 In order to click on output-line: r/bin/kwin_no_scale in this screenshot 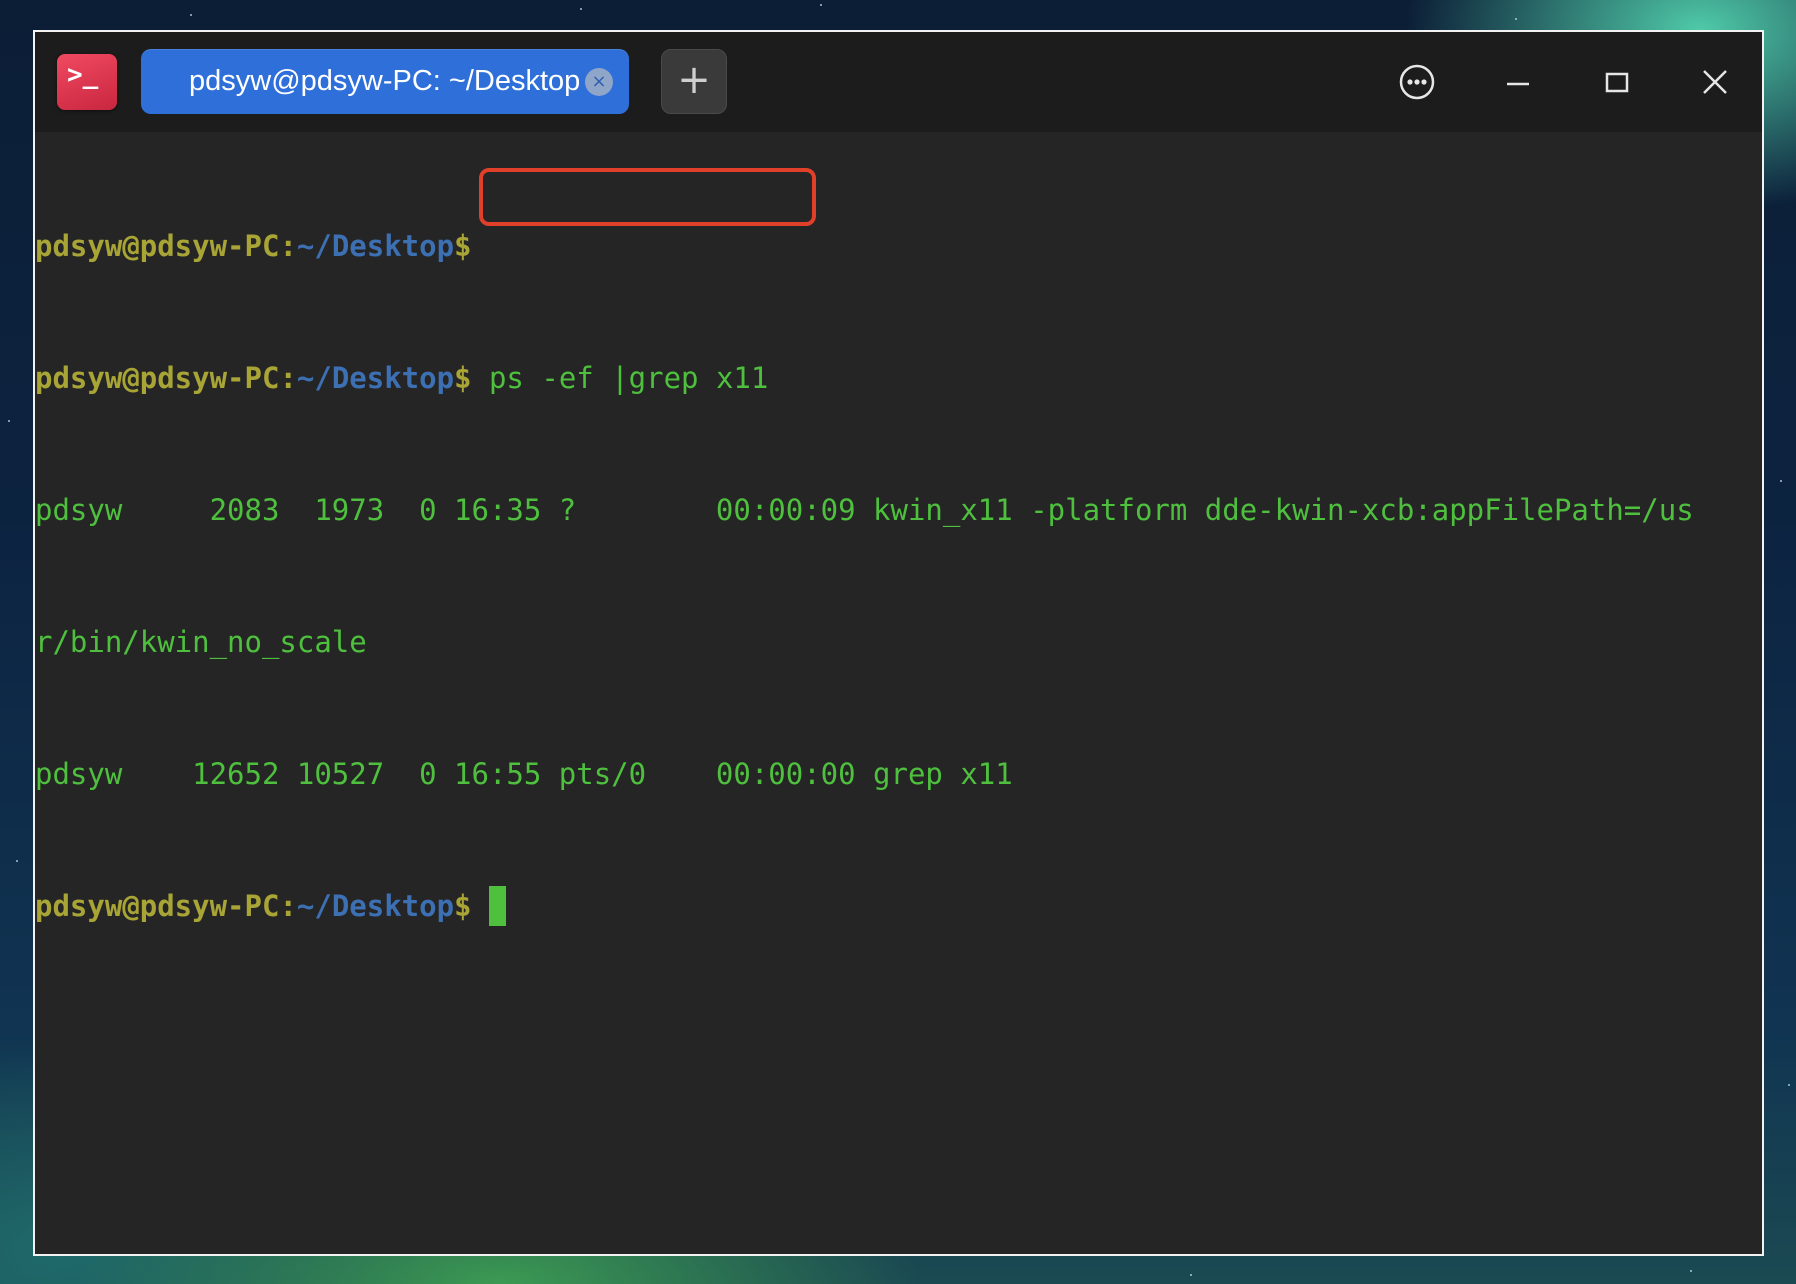, I will do `click(201, 642)`.